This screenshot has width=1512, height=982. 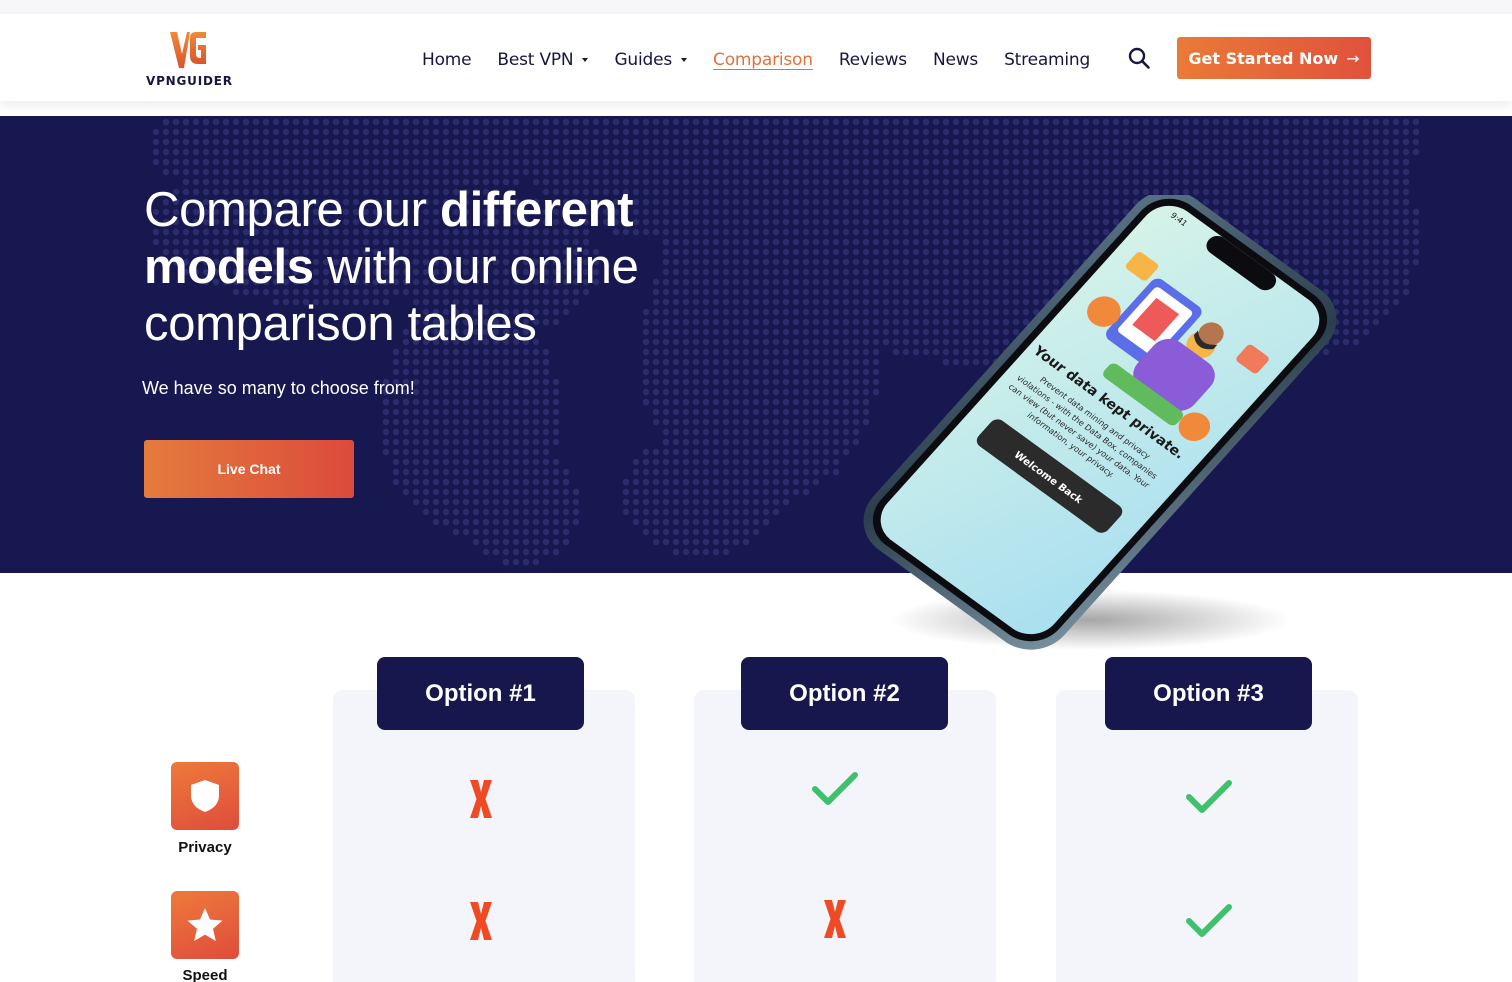 I want to click on logo-text: VPNGUIDER, so click(x=189, y=81).